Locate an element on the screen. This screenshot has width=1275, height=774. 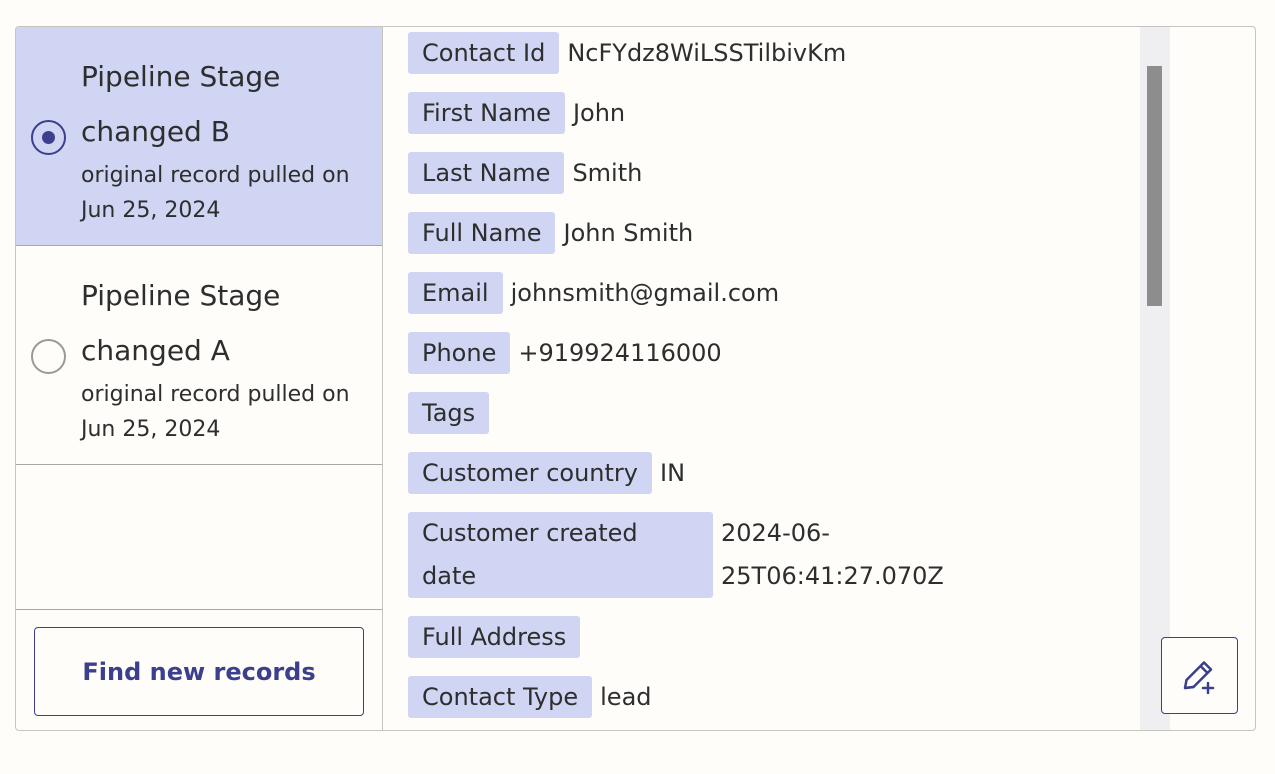
divider is located at coordinates (199, 609).